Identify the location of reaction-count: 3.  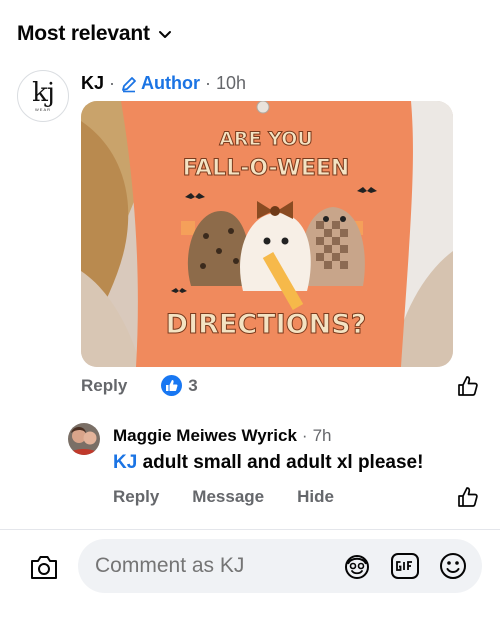
(179, 385).